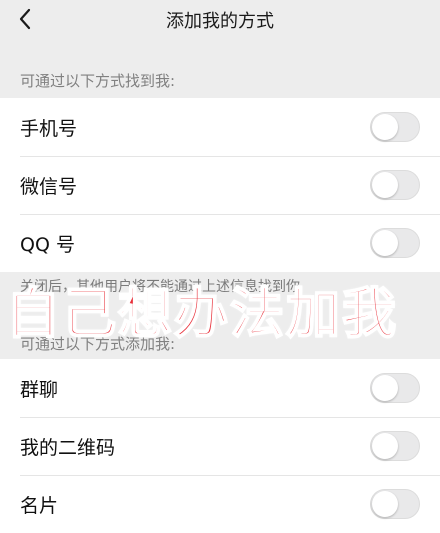 Image resolution: width=440 pixels, height=533 pixels. What do you see at coordinates (98, 81) in the screenshot?
I see `section-label-find: 可通过以下方式找到我:` at bounding box center [98, 81].